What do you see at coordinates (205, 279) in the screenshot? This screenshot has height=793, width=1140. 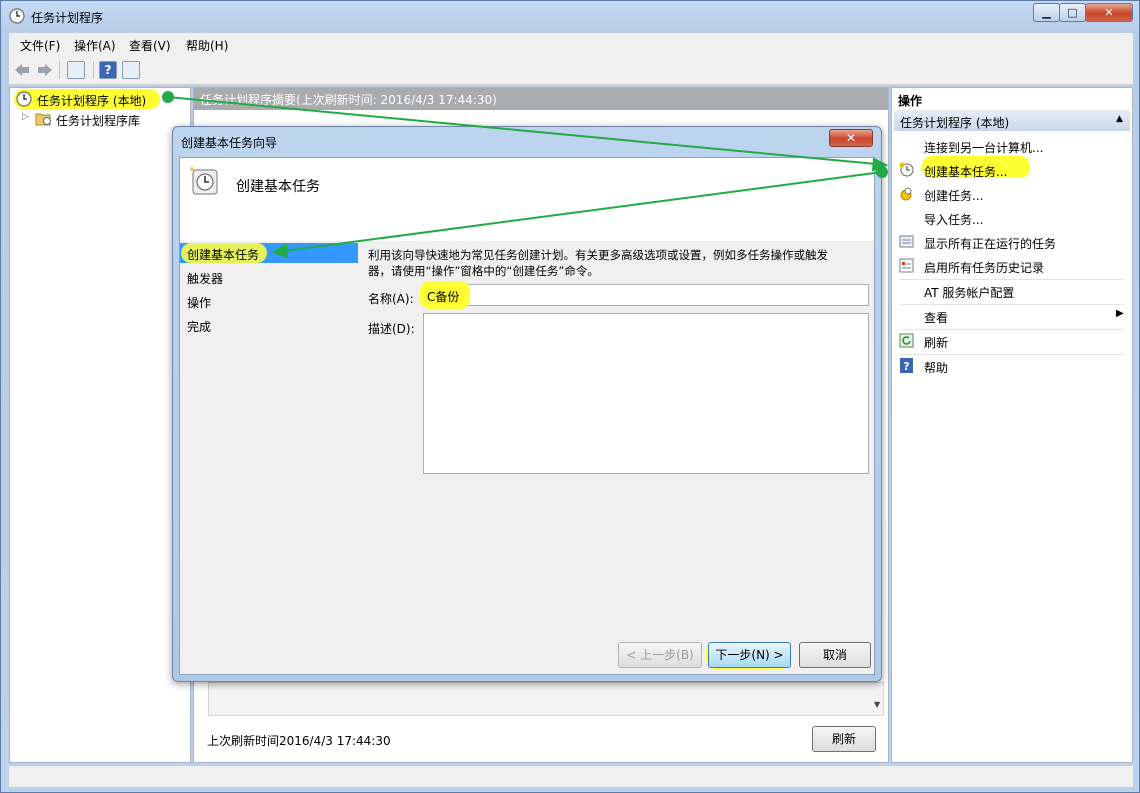 I see `step-label: 触发器` at bounding box center [205, 279].